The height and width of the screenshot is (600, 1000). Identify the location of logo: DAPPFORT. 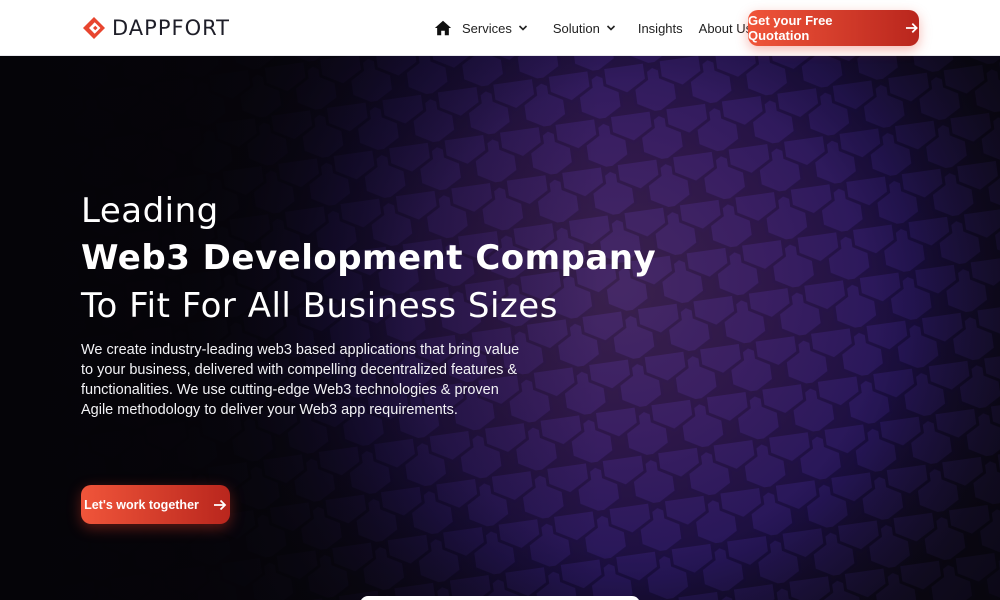
(156, 28).